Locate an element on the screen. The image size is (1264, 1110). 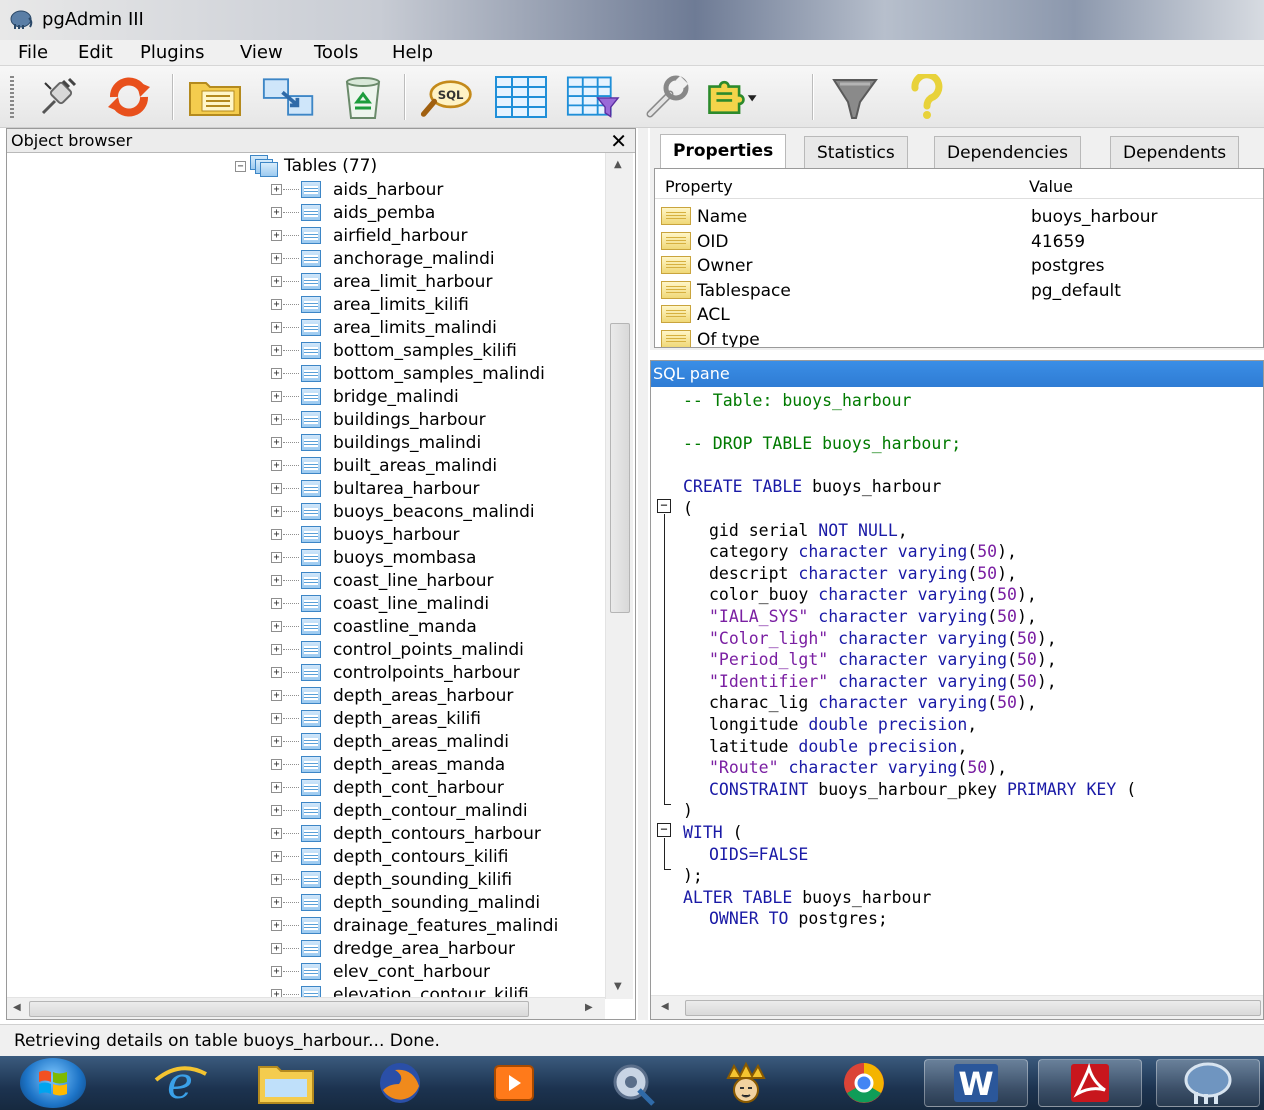
tree-item: + depth_cont_harbour is located at coordinates (387, 787).